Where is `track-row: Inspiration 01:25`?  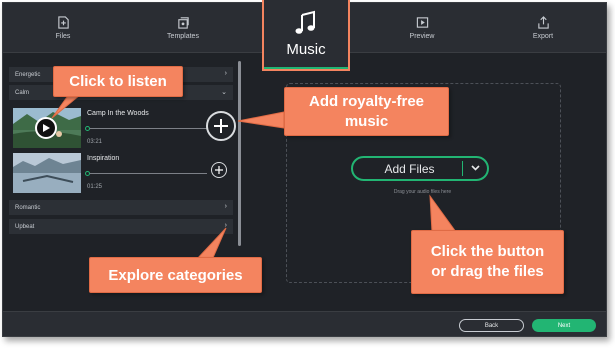
track-row: Inspiration 01:25 is located at coordinates (125, 173).